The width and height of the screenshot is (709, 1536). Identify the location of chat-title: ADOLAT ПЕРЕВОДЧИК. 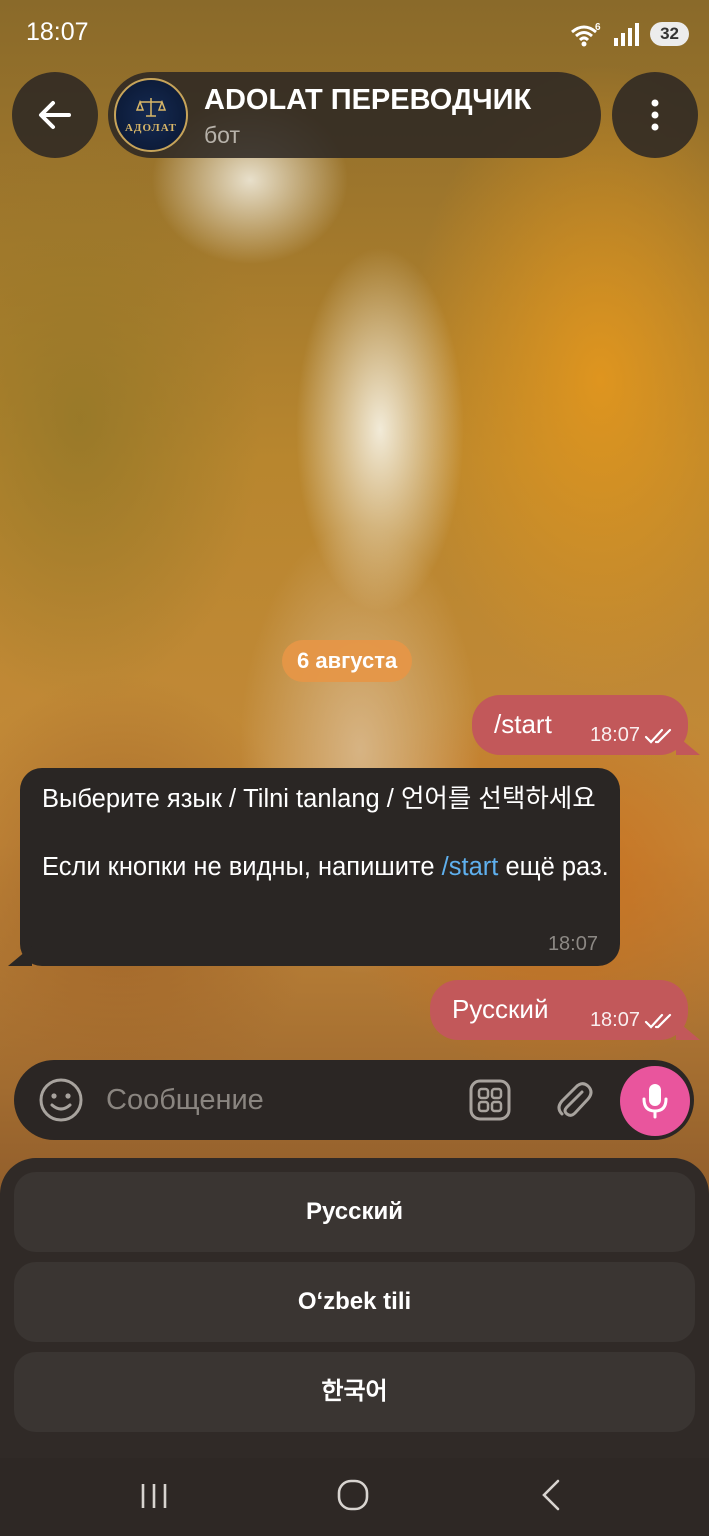
(368, 100).